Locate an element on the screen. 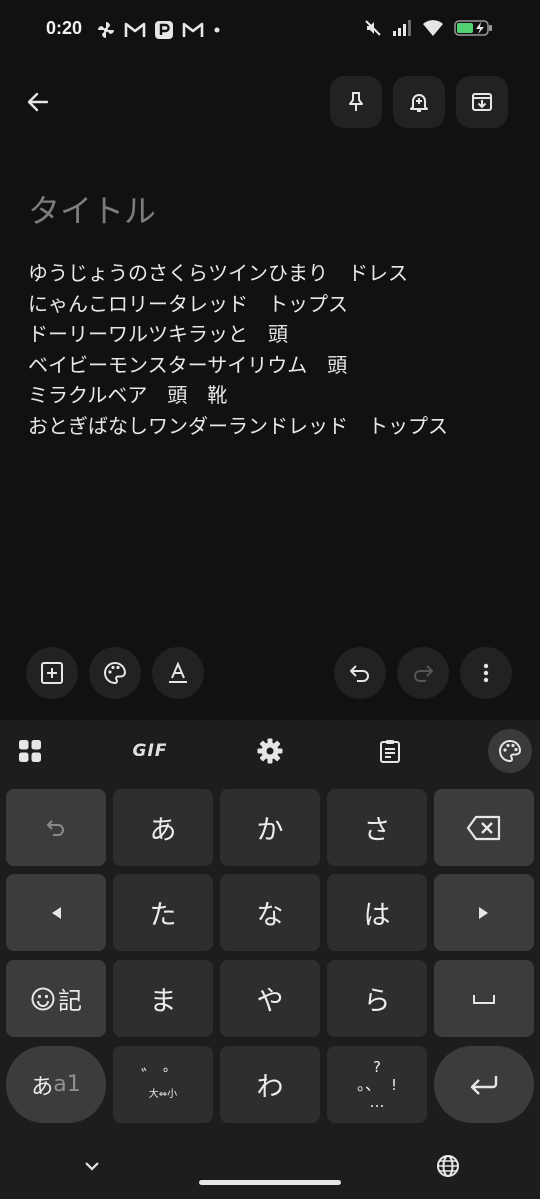 This screenshot has height=1199, width=540. back-button is located at coordinates (38, 102).